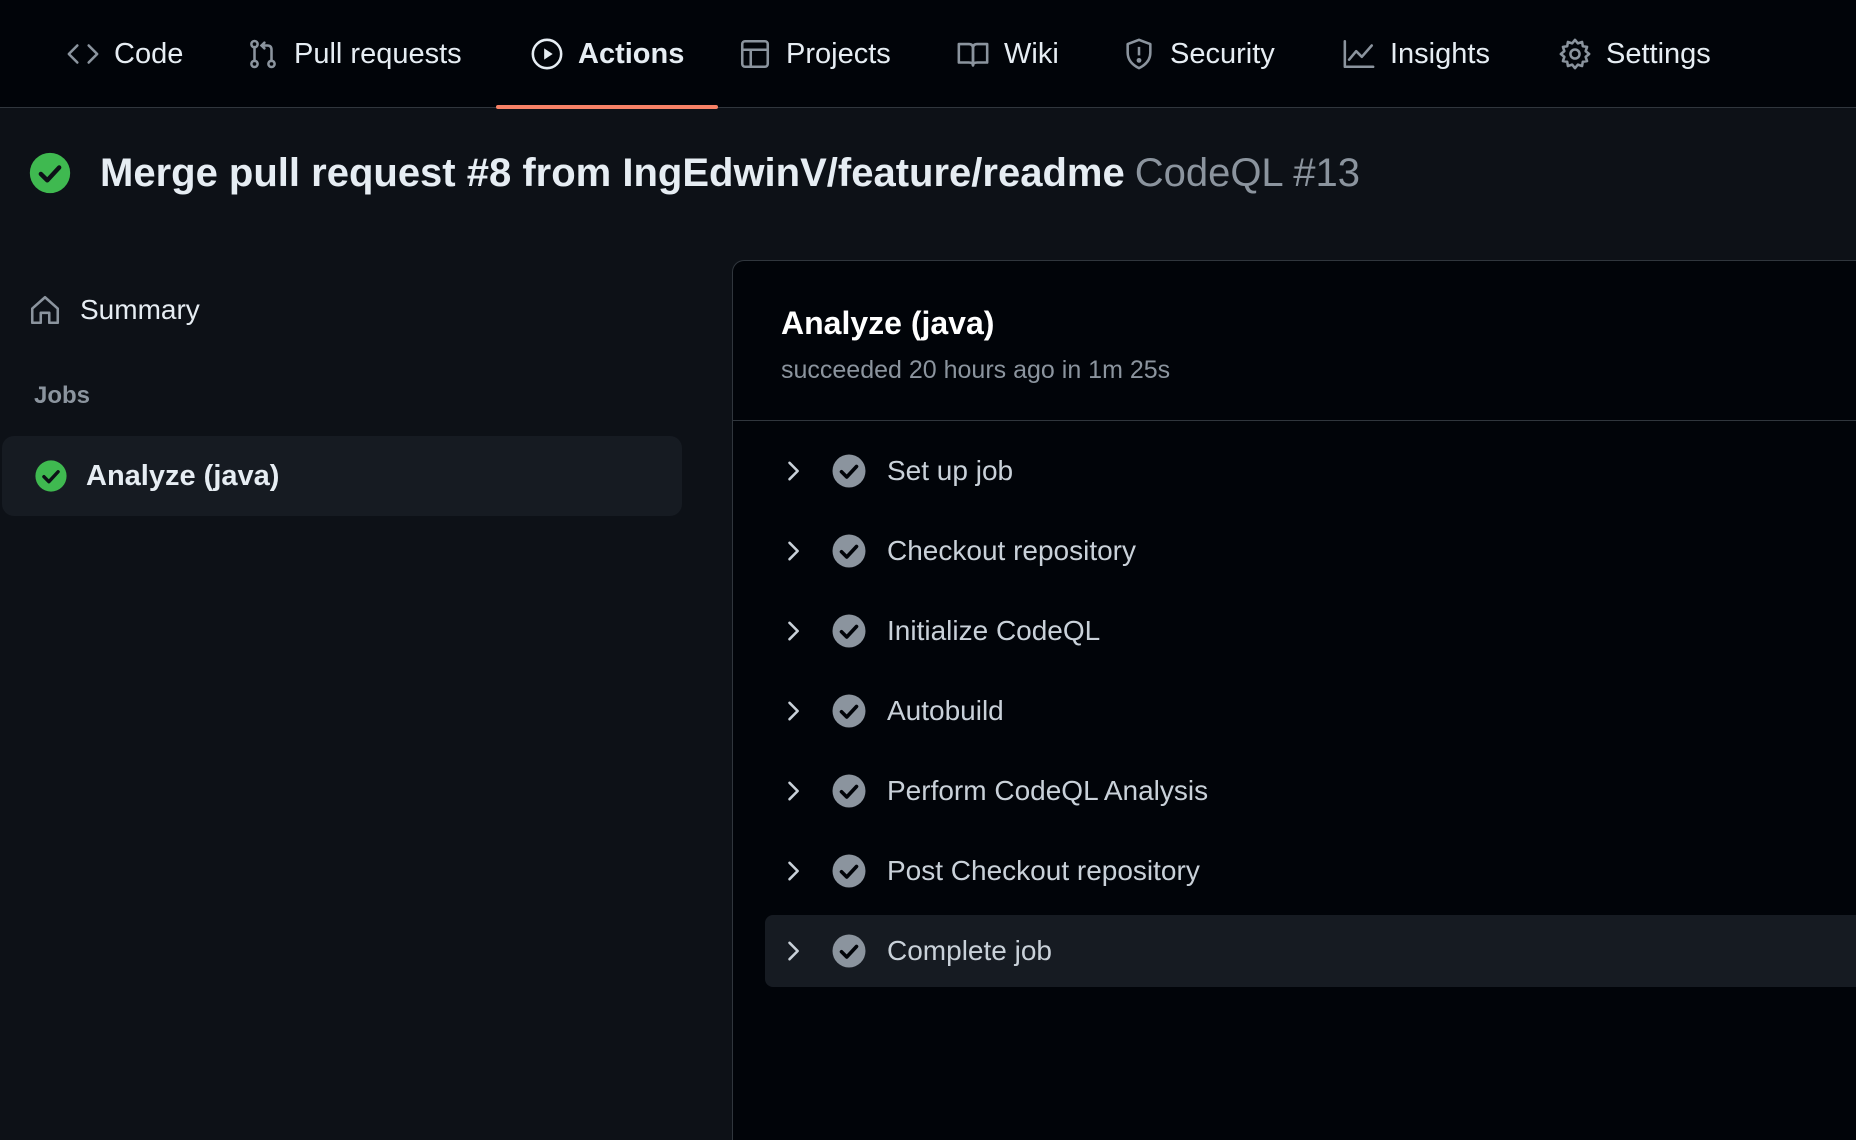 The width and height of the screenshot is (1856, 1140). I want to click on sidebar-item-summary: Summary, so click(114, 310).